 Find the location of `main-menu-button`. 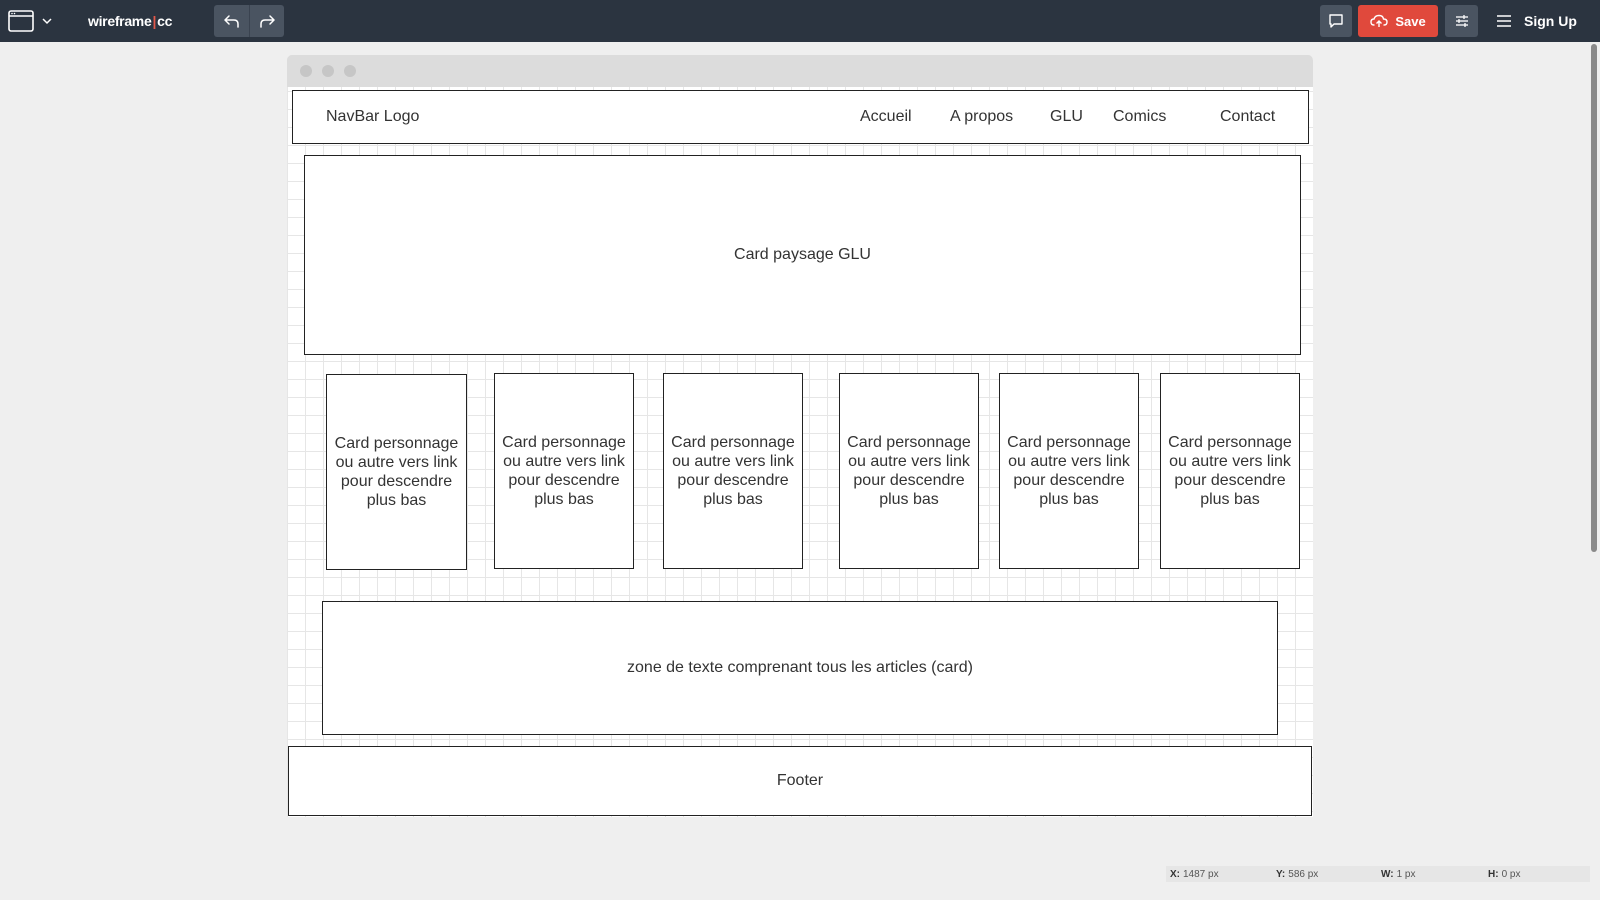

main-menu-button is located at coordinates (1504, 21).